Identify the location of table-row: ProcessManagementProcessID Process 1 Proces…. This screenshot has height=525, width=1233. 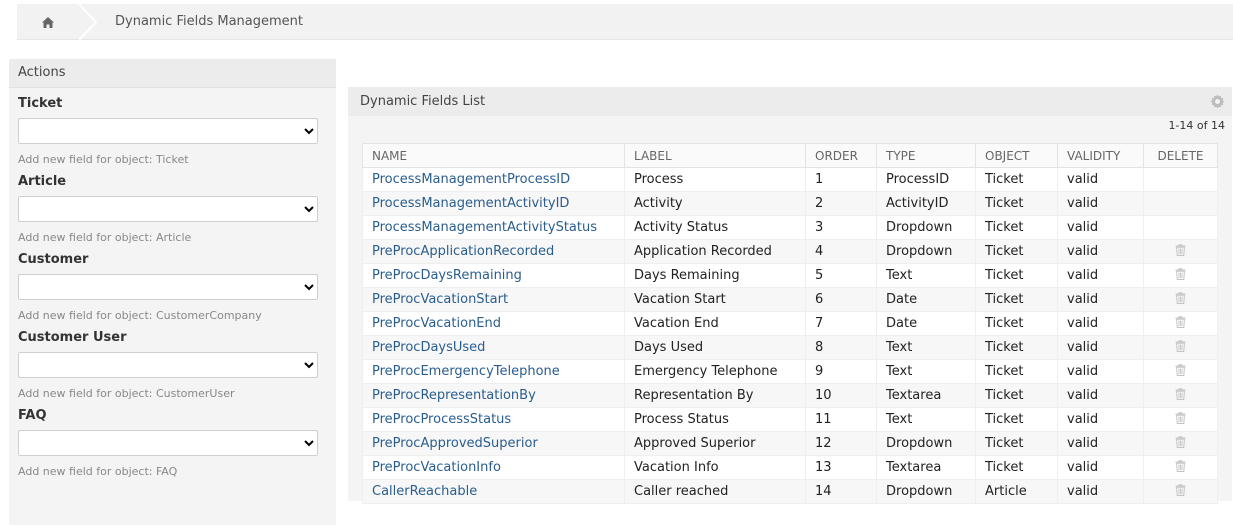
(790, 179).